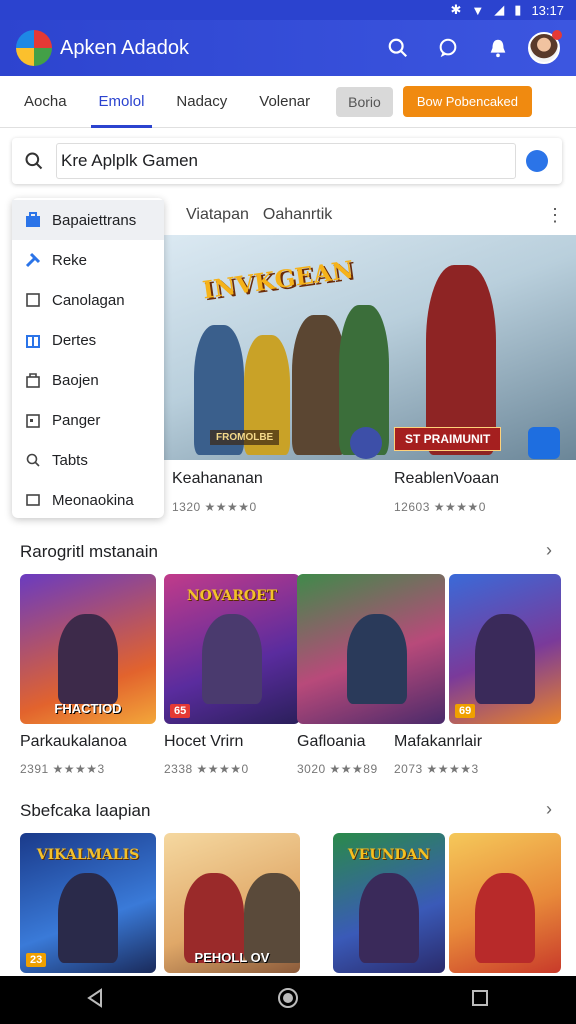  Describe the element at coordinates (331, 742) in the screenshot. I see `card-title: Gafloania` at that location.